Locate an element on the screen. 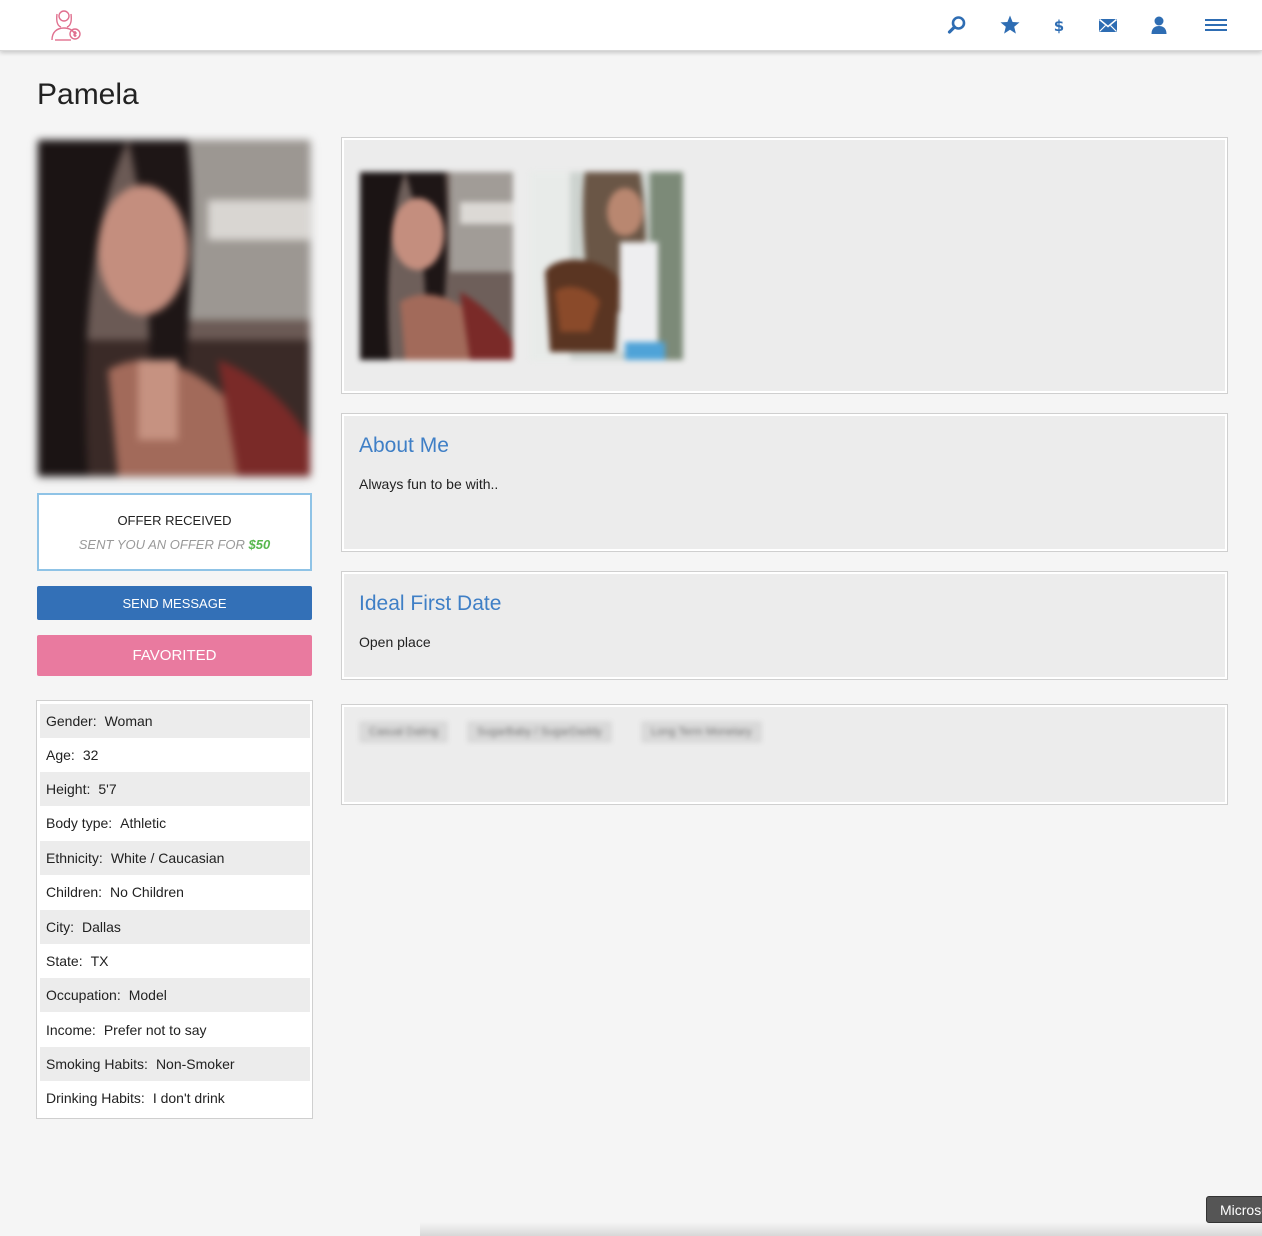  detail-row-occupation: Occupation: Model is located at coordinates (175, 995).